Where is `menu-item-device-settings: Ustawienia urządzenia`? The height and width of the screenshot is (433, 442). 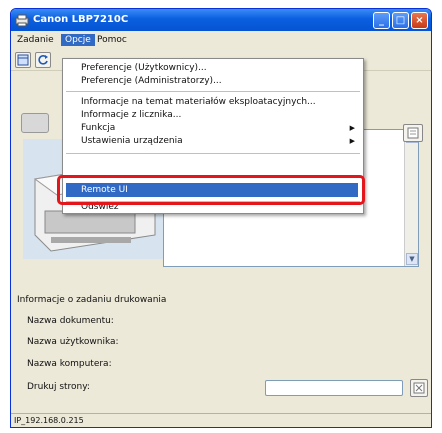
menu-item-device-settings: Ustawienia urządzenia is located at coordinates (132, 141).